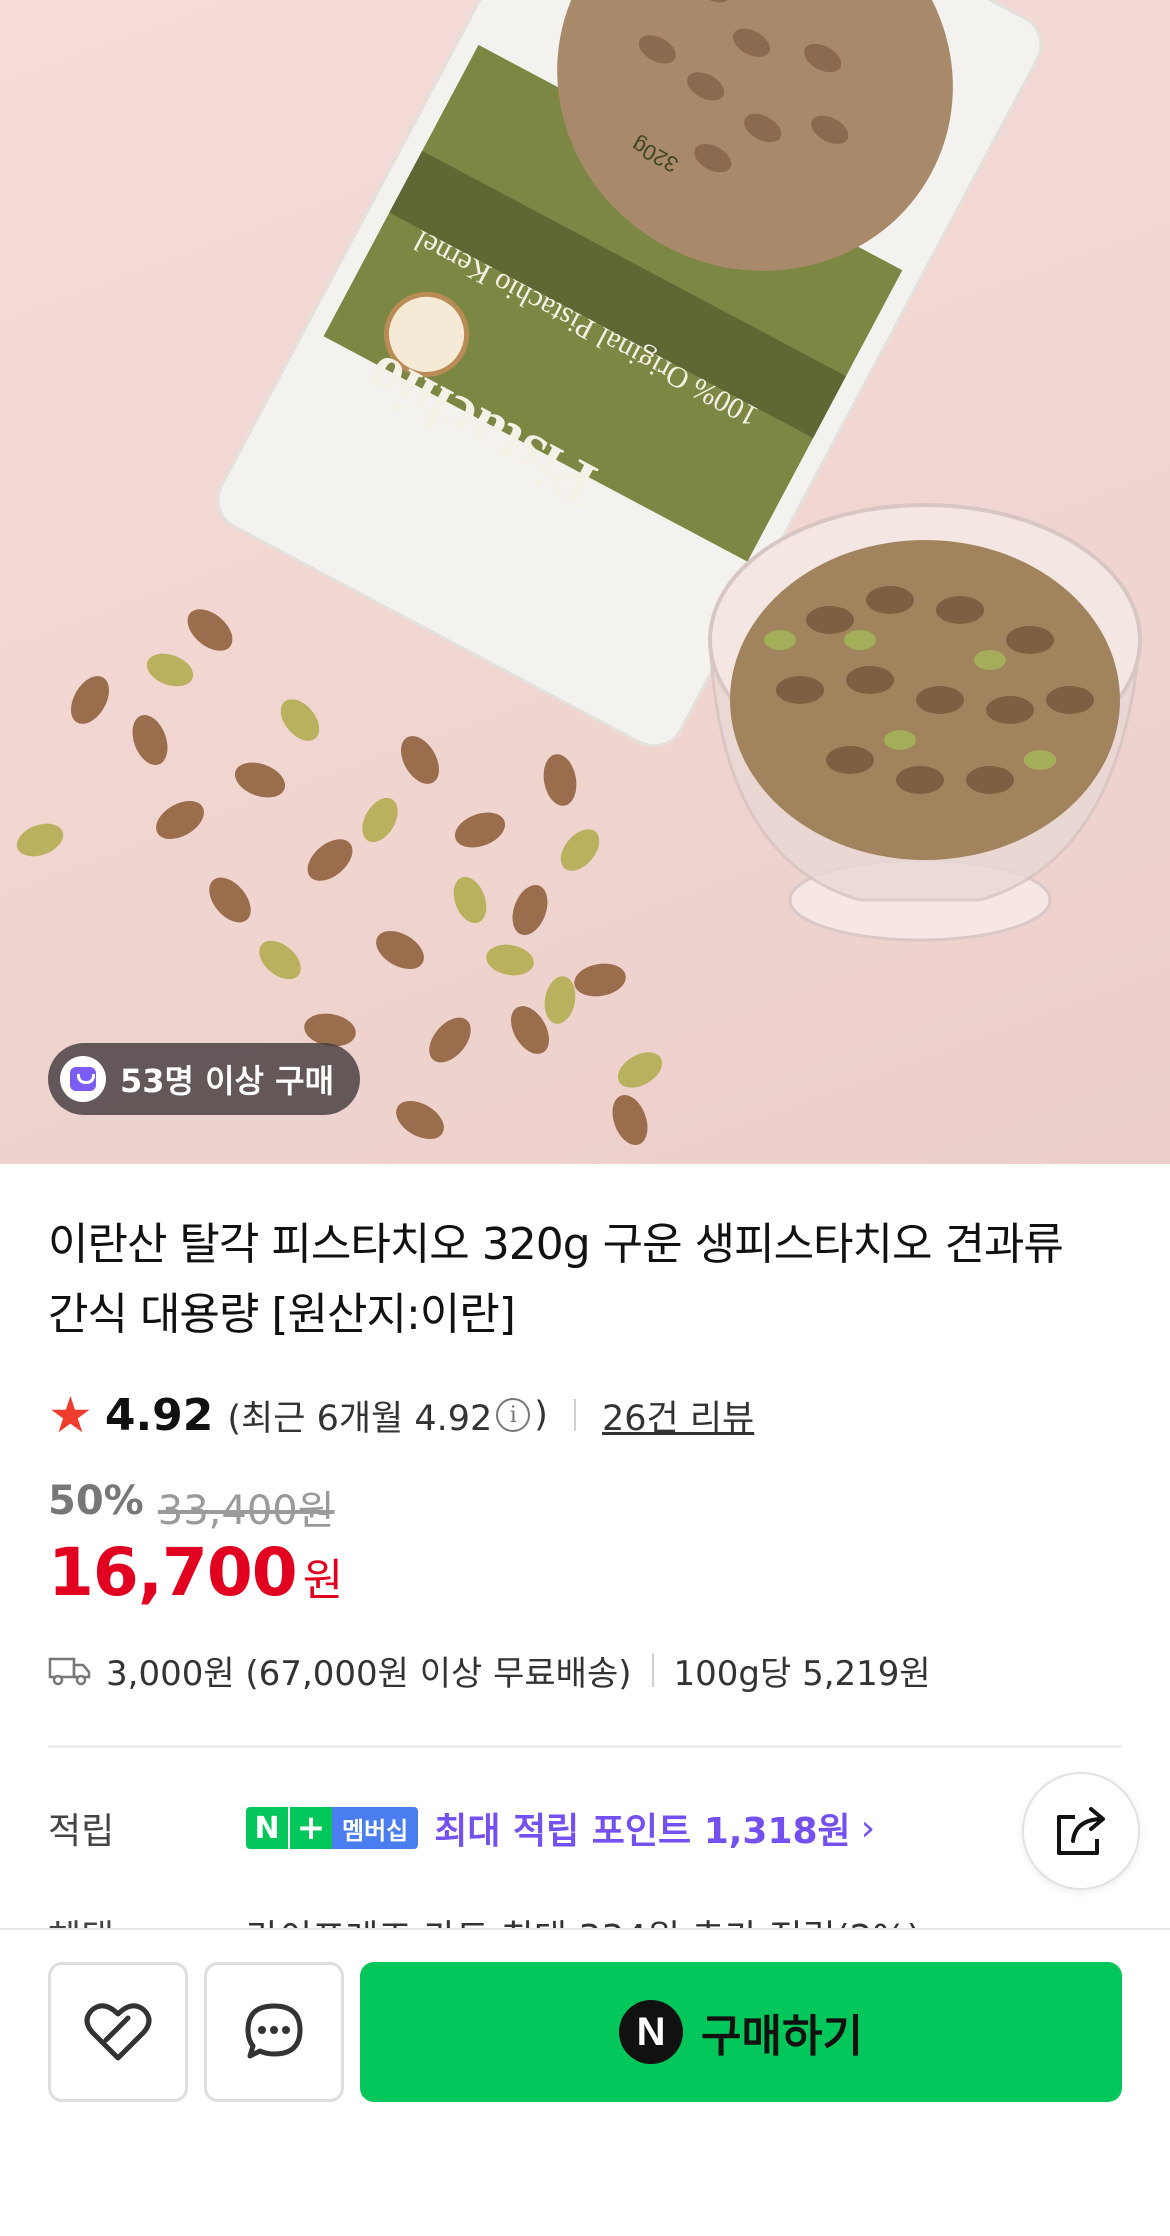  I want to click on recent-rating-close: ), so click(541, 1415).